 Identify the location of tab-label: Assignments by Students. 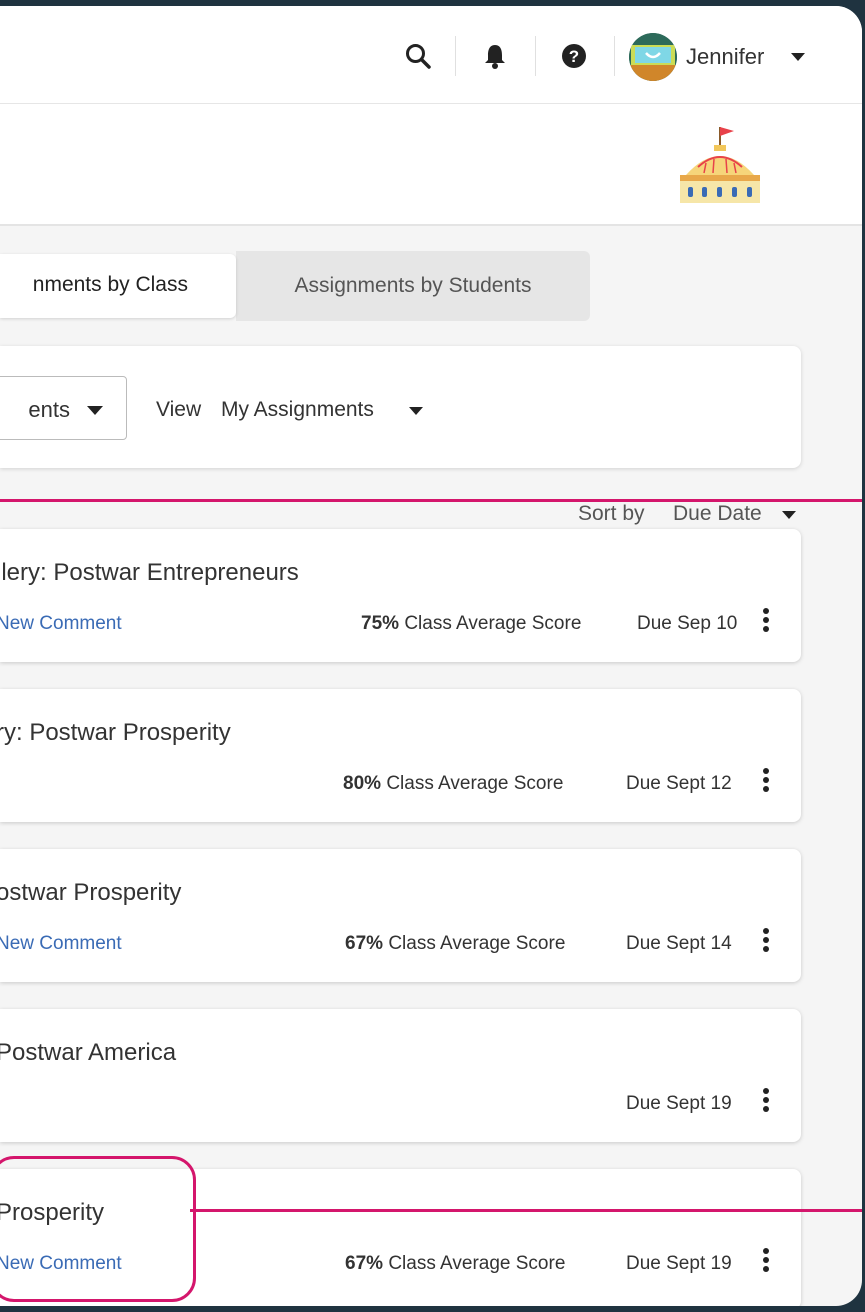
(413, 285).